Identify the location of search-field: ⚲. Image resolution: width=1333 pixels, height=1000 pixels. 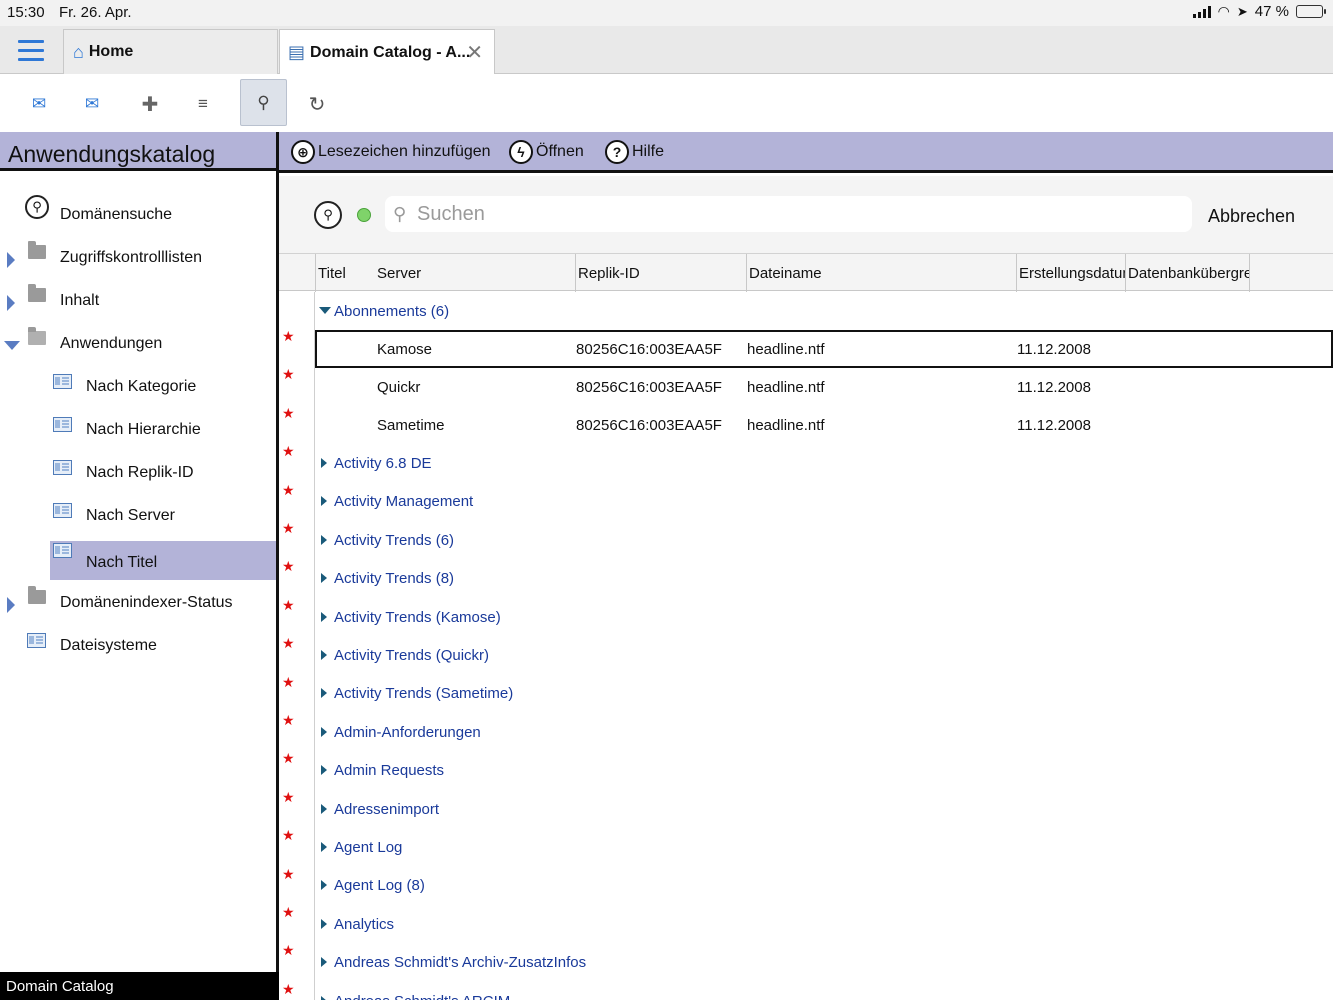
(788, 214).